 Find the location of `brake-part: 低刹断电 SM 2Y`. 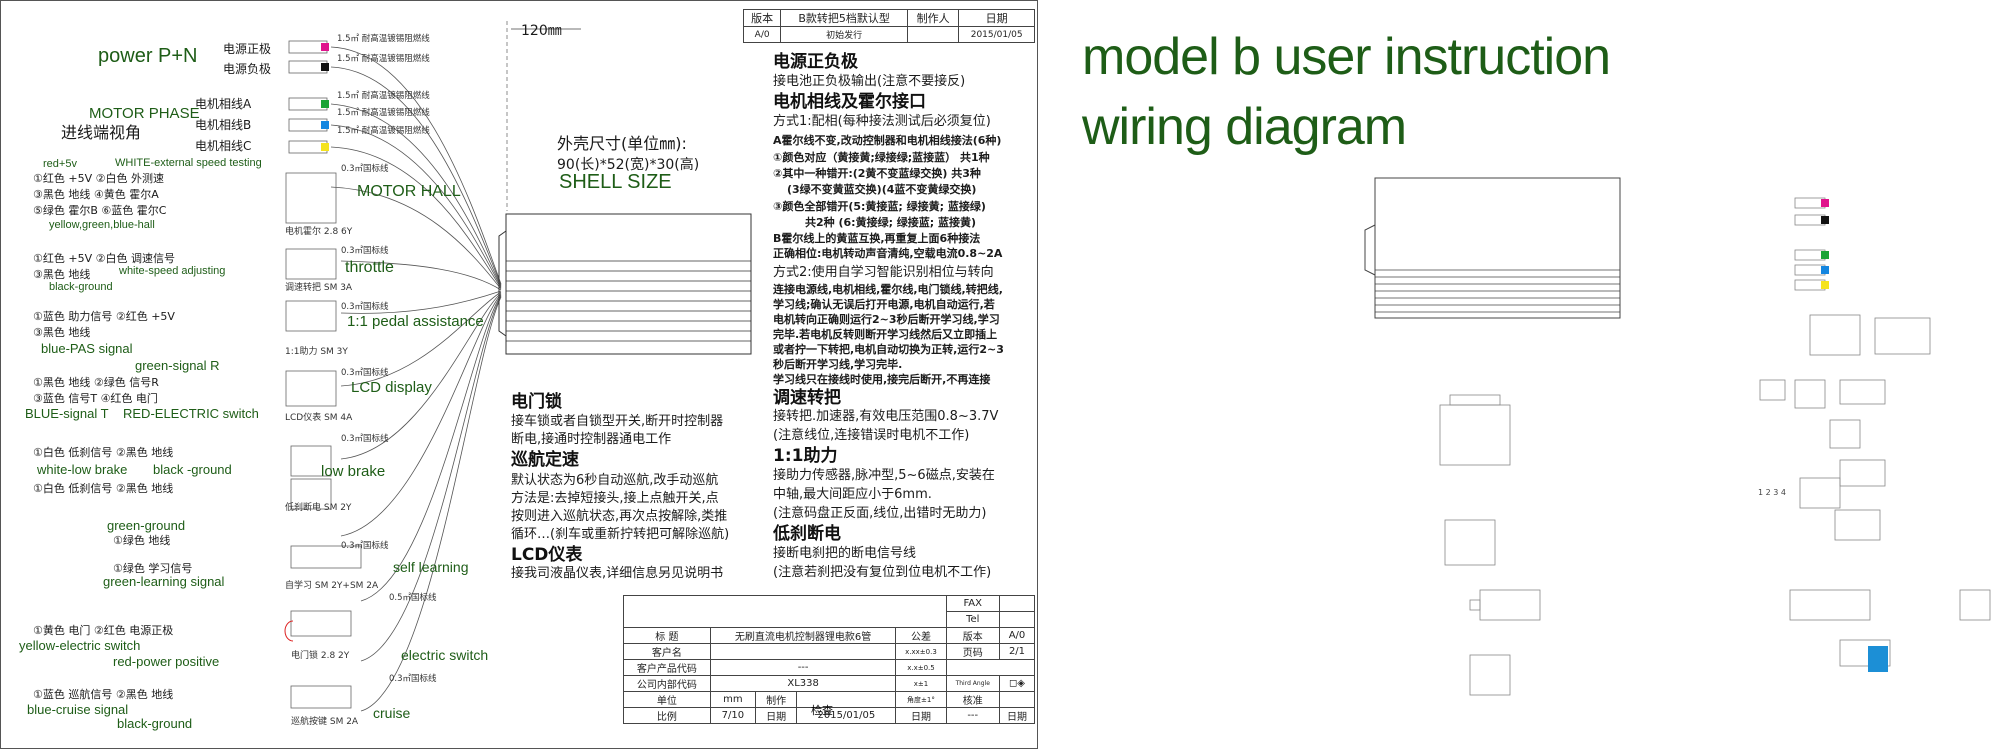

brake-part: 低刹断电 SM 2Y is located at coordinates (318, 508).